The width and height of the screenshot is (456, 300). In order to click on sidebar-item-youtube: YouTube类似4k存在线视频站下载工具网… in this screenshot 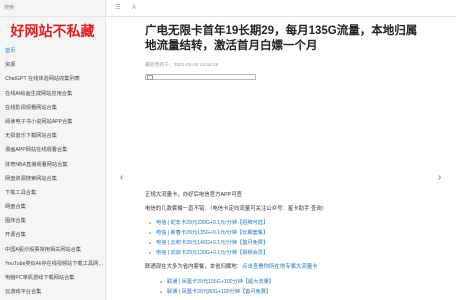, I will do `click(52, 264)`.